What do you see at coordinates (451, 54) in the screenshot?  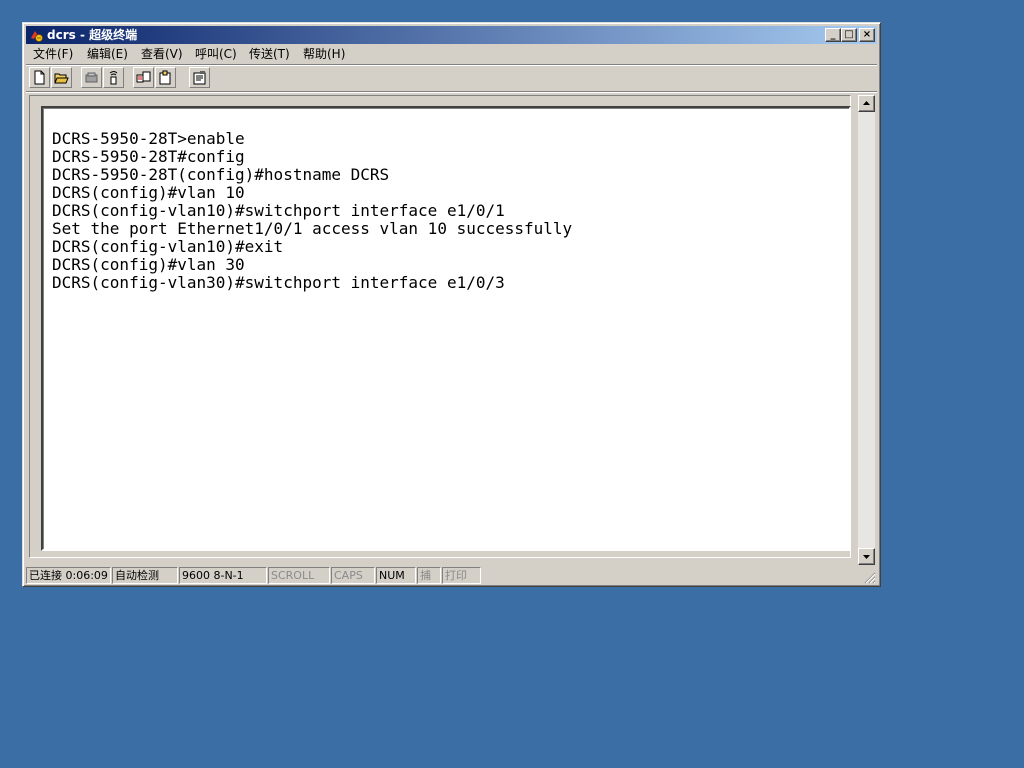 I see `menu-bar: 文件(F) 编辑(E) 查看(V) 呼叫(C) 传送(T) 帮助(H)` at bounding box center [451, 54].